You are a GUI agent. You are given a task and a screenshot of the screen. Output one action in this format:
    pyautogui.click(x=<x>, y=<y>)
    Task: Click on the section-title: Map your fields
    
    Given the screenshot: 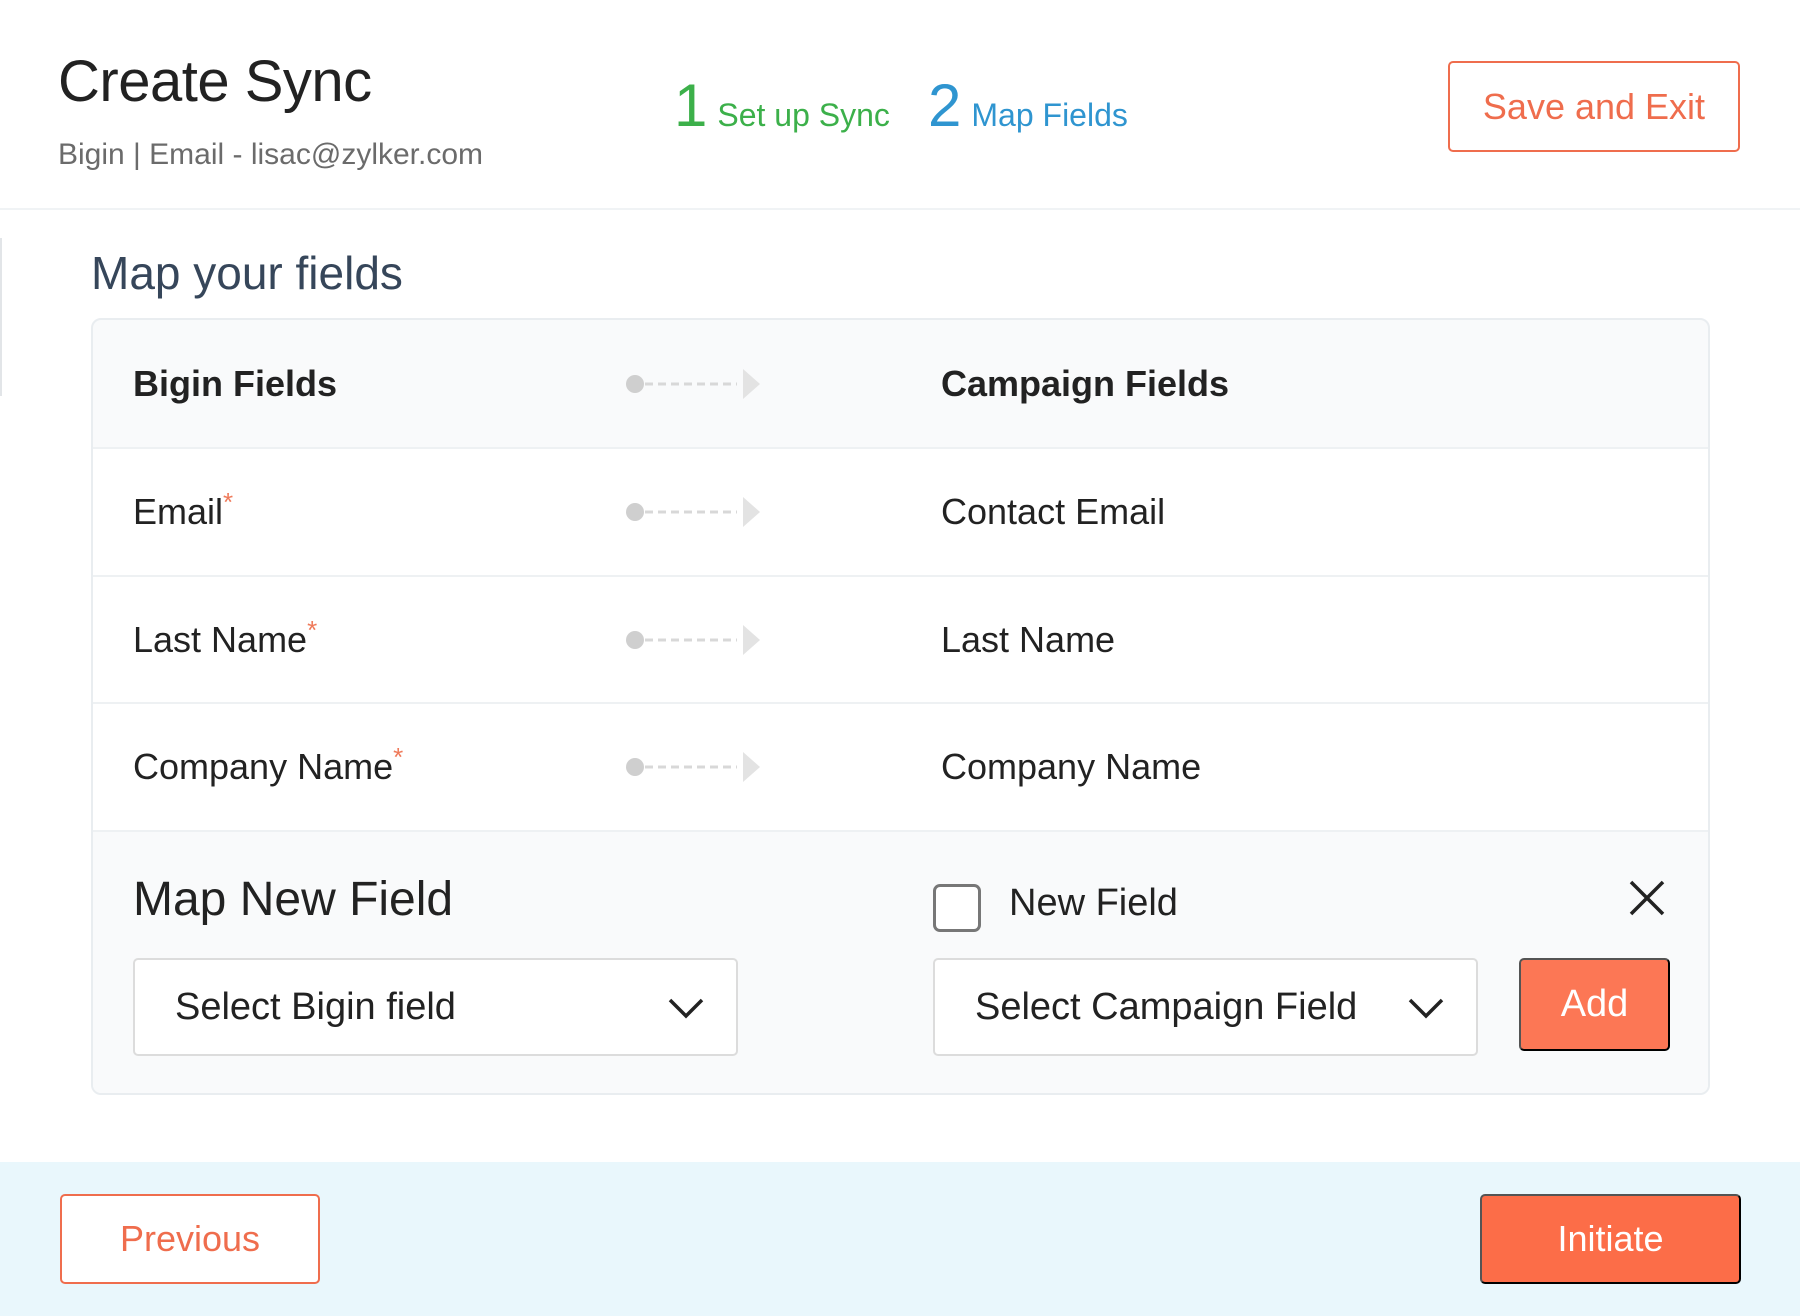 What is the action you would take?
    pyautogui.click(x=247, y=273)
    